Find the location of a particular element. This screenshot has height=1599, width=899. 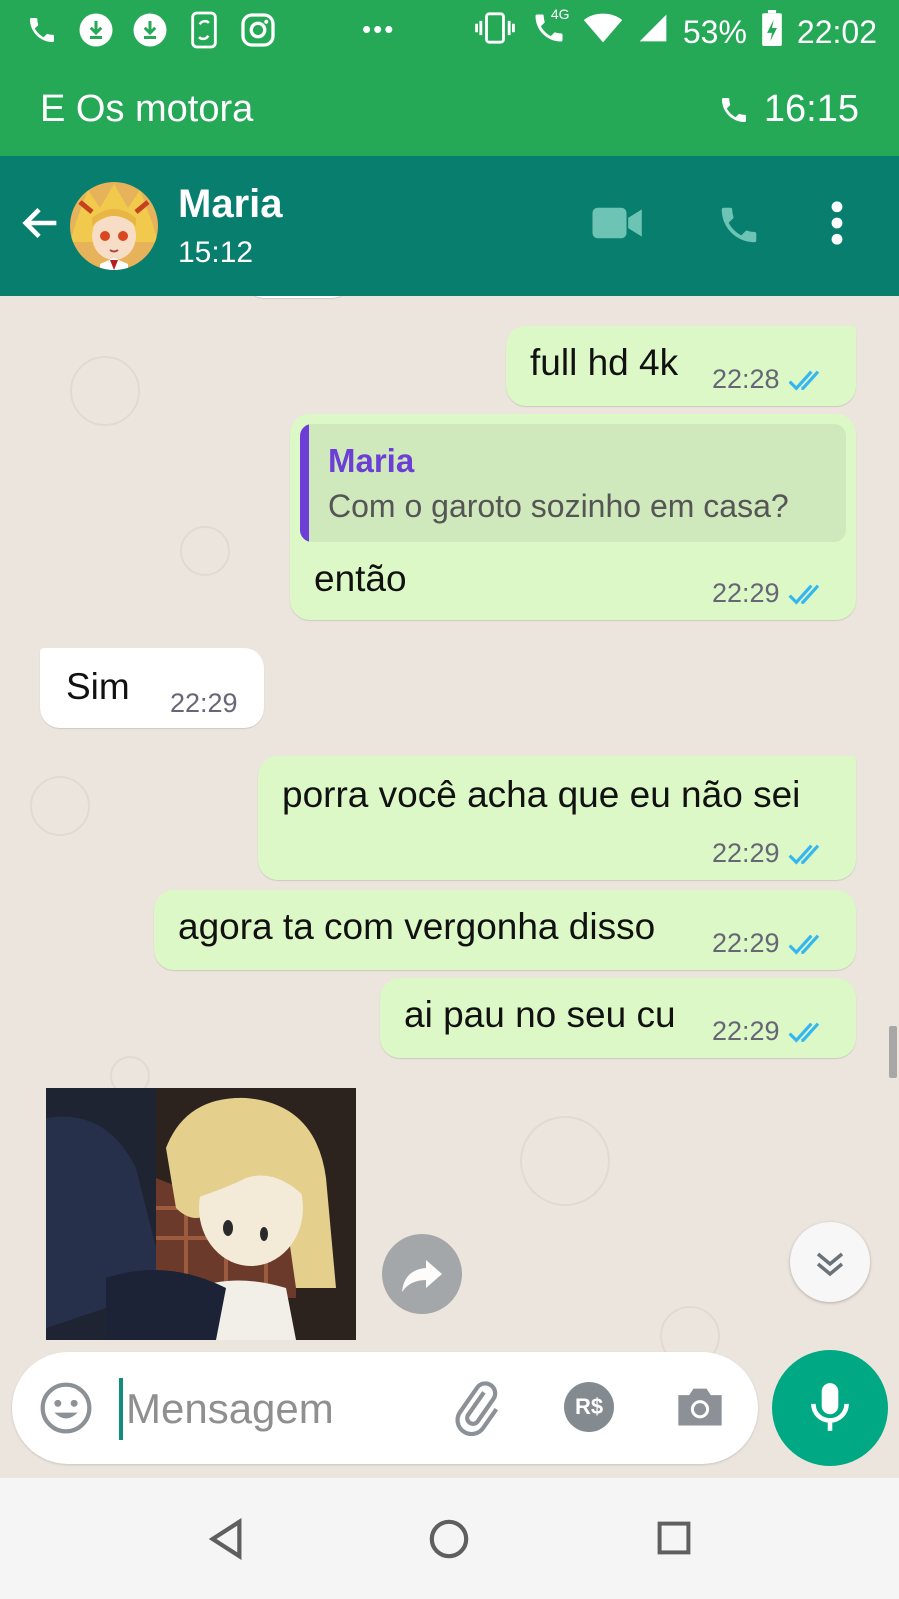

message-bubble-outgoing: full hd 4k 22:28 is located at coordinates (681, 366).